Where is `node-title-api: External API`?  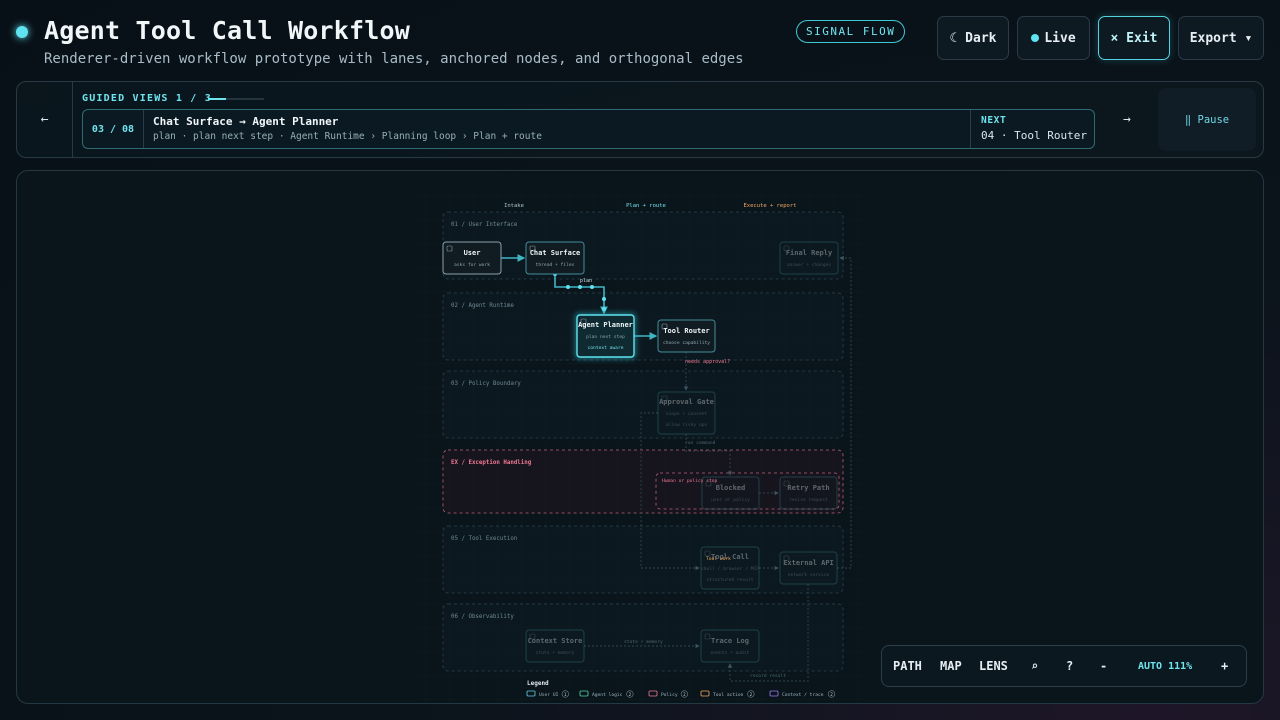
node-title-api: External API is located at coordinates (808, 563).